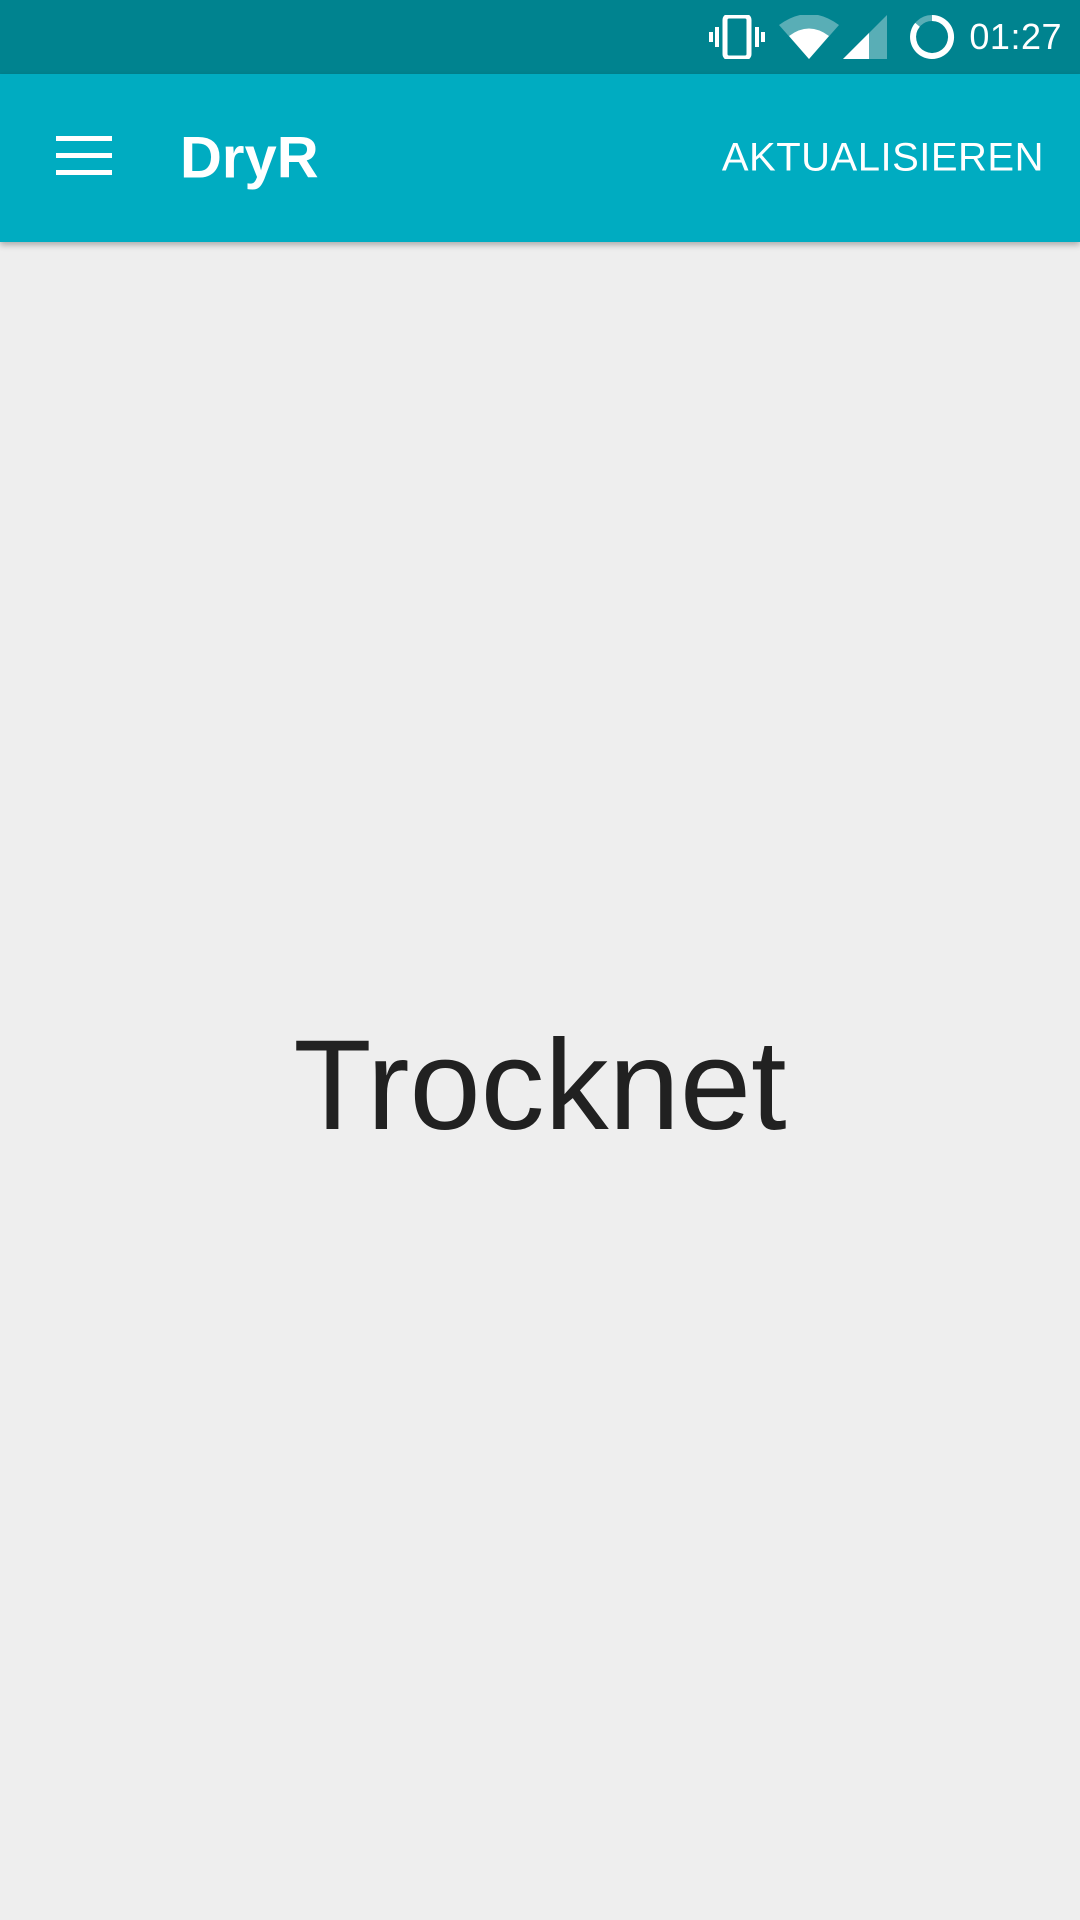 This screenshot has height=1920, width=1080. Describe the element at coordinates (540, 37) in the screenshot. I see `status-bar: 01:27` at that location.